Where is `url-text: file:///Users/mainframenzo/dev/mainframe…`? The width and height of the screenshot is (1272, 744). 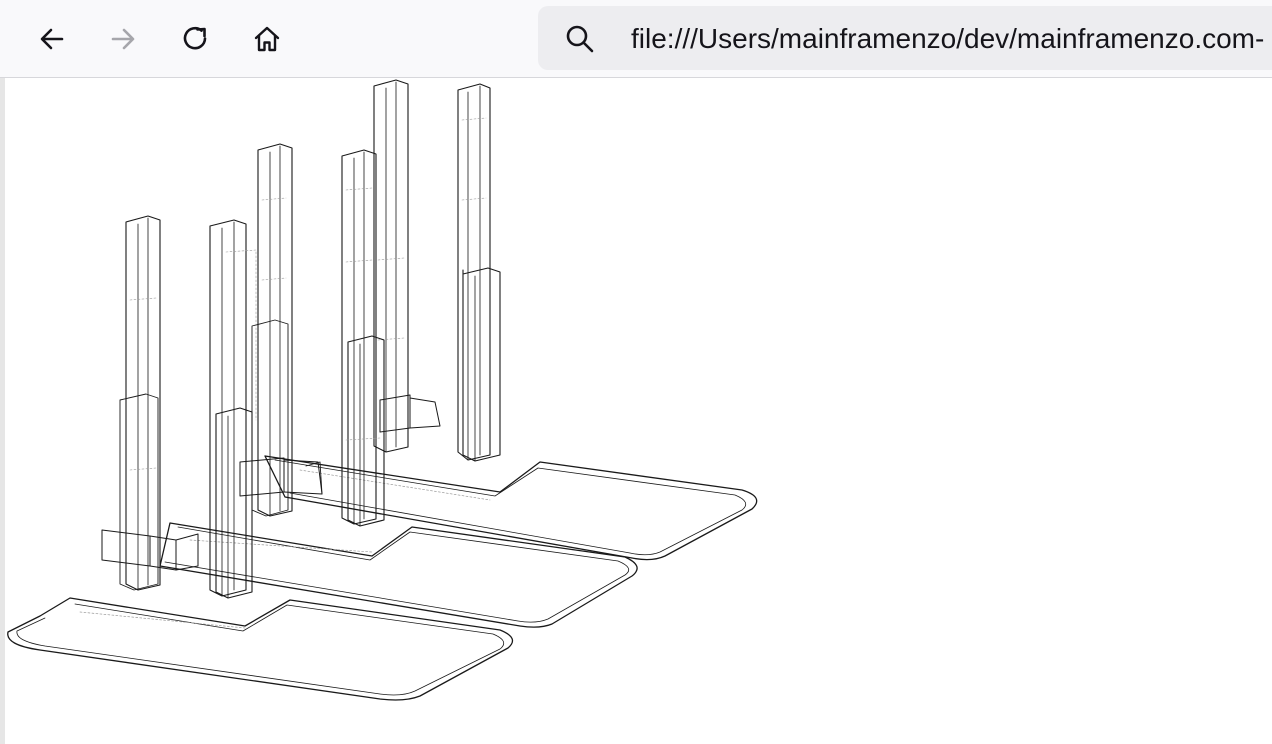 url-text: file:///Users/mainframenzo/dev/mainframe… is located at coordinates (947, 39).